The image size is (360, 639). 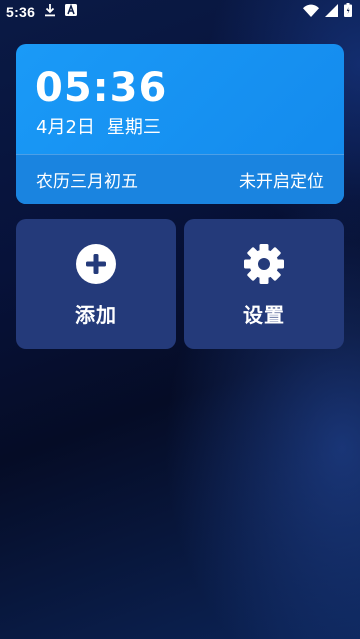 I want to click on clock-date: 4月2日, so click(x=65, y=127).